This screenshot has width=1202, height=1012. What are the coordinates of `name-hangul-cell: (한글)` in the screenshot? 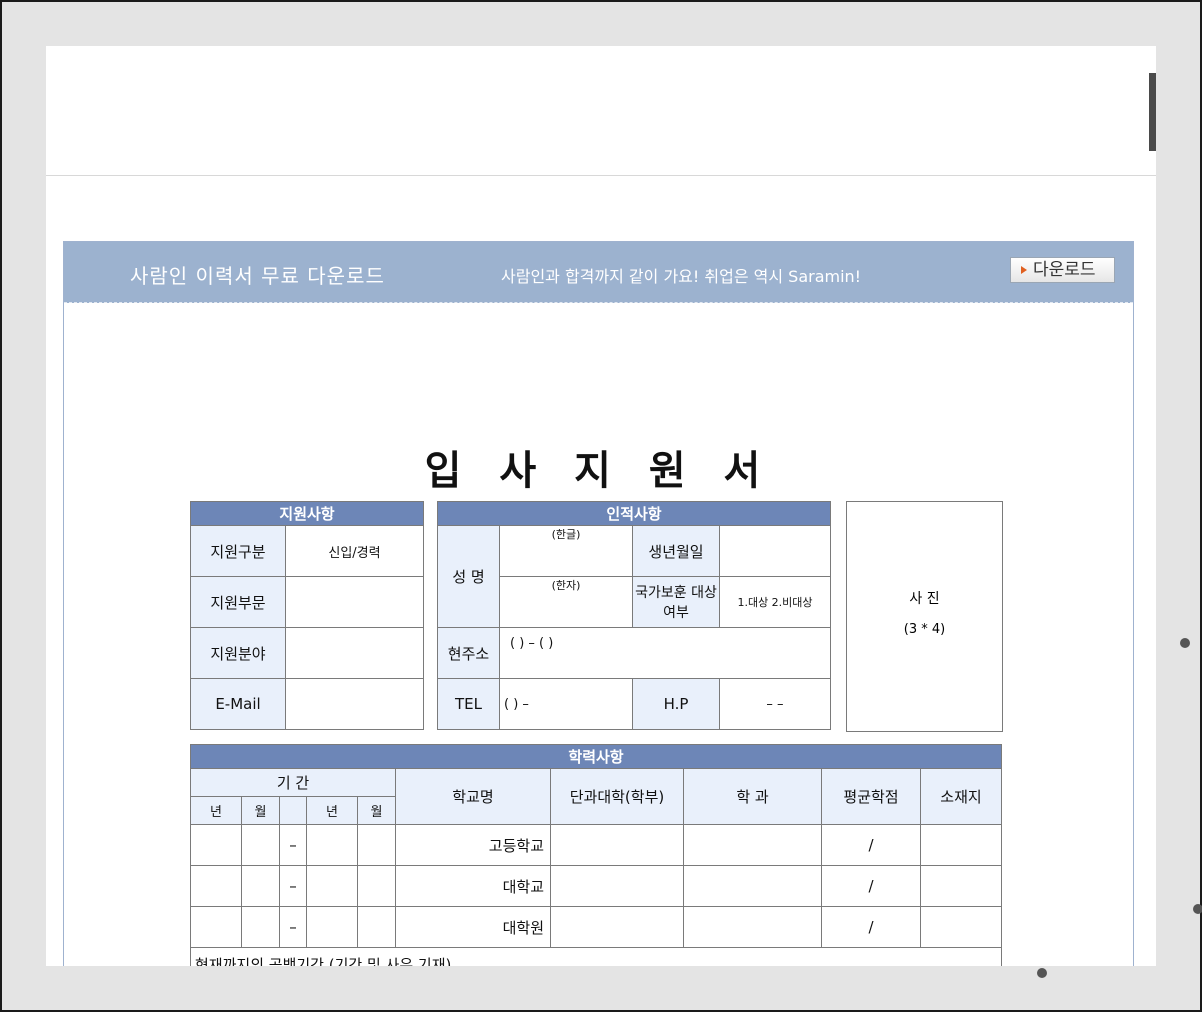 It's located at (566, 551).